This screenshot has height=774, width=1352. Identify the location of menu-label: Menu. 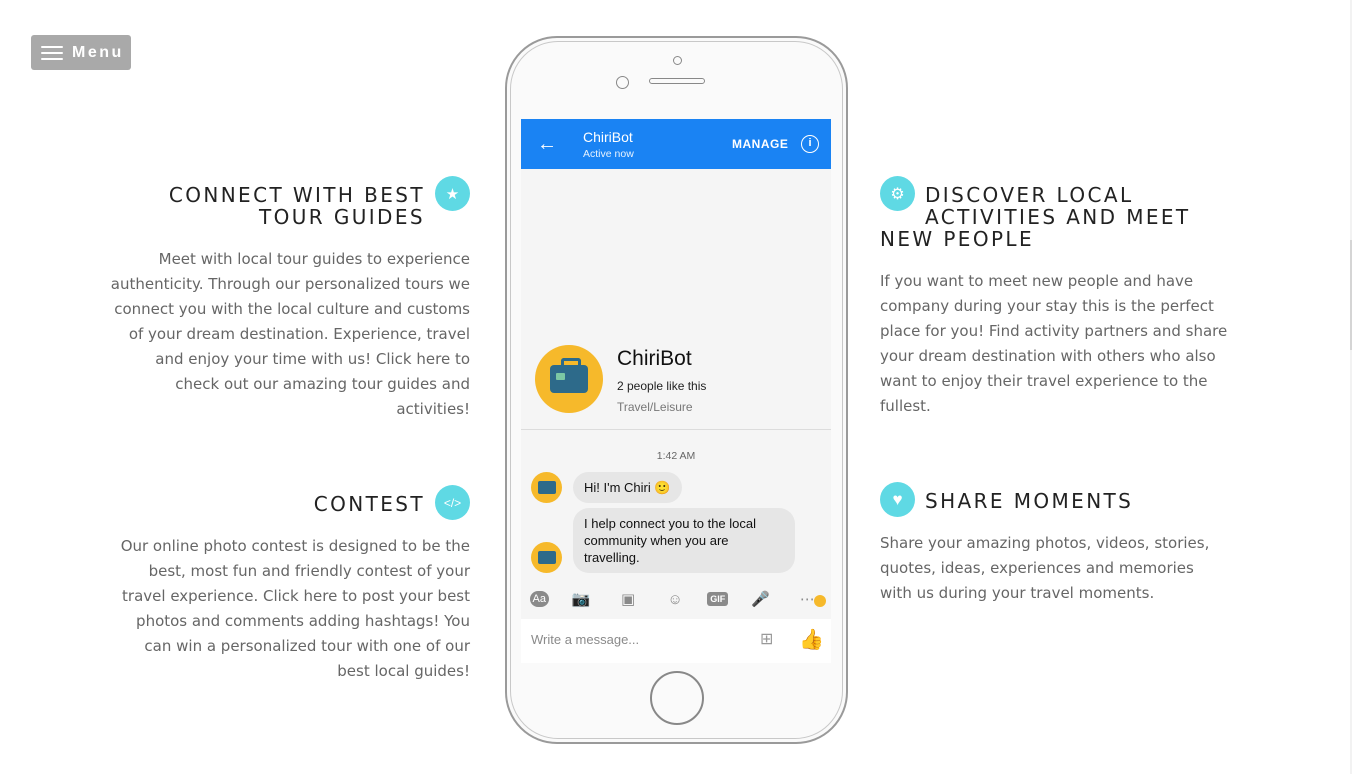
(98, 52).